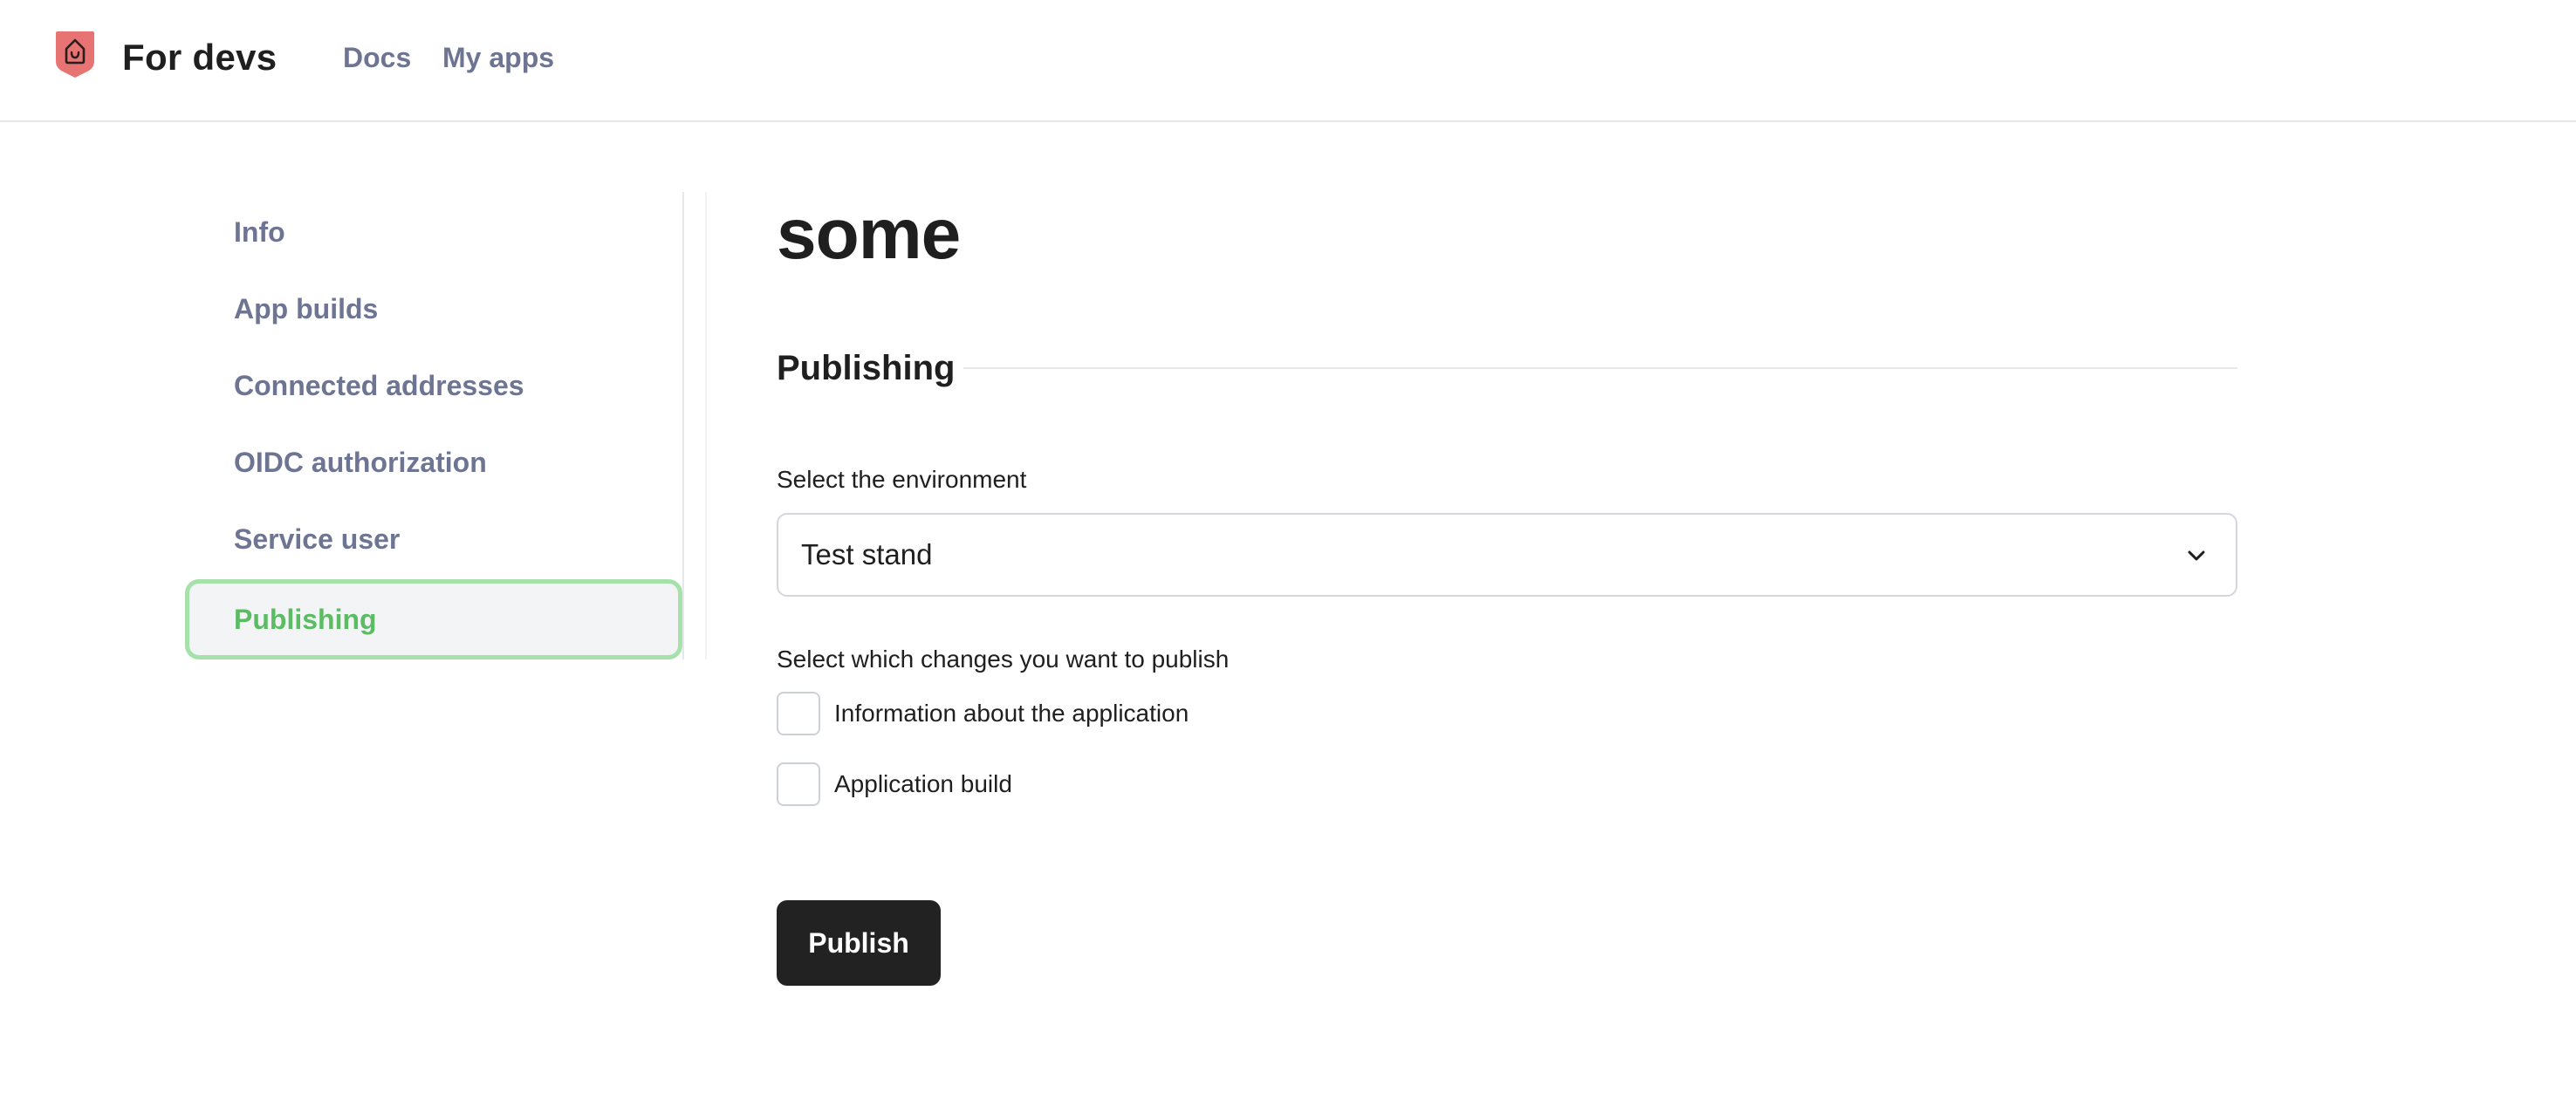 This screenshot has height=1100, width=2576. I want to click on changes-label: Select which changes you want to publish, so click(1004, 660).